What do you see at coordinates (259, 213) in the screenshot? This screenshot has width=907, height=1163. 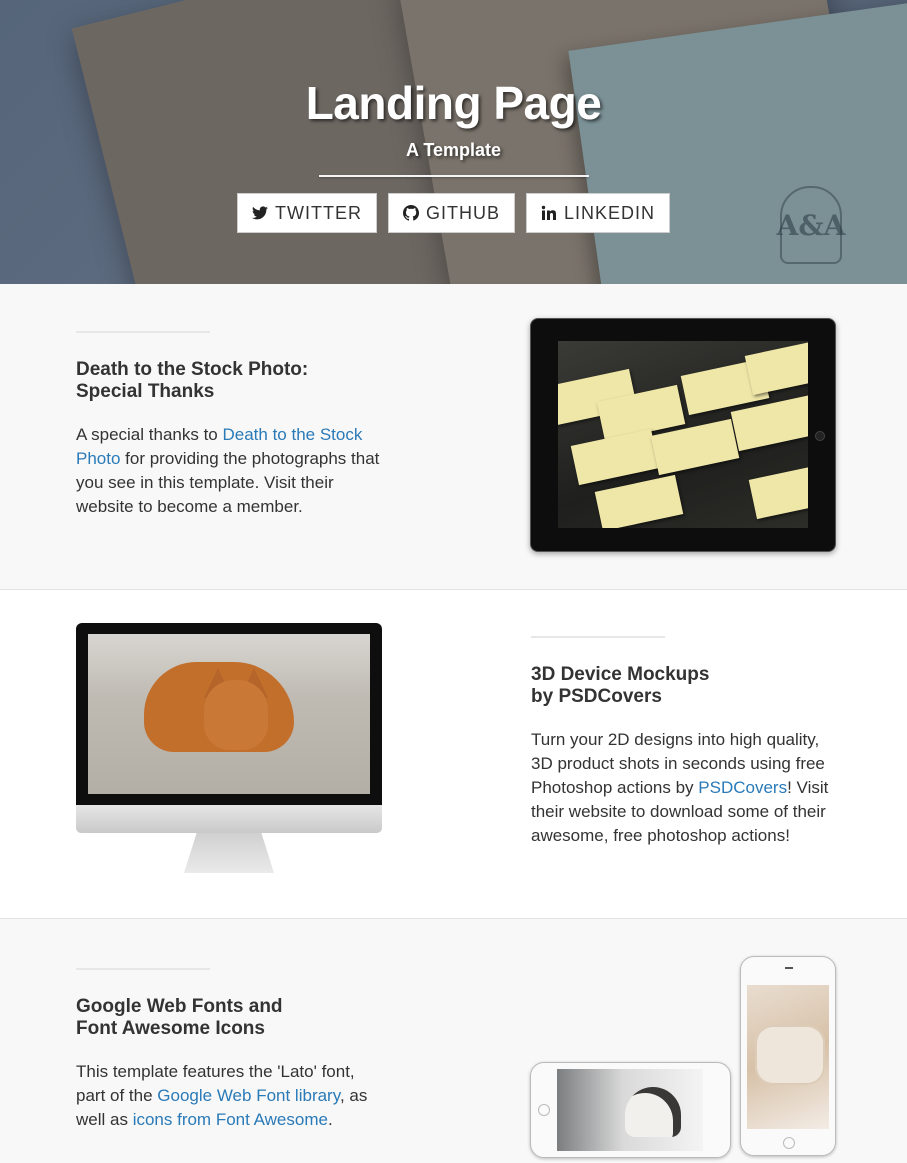 I see `twitter-icon` at bounding box center [259, 213].